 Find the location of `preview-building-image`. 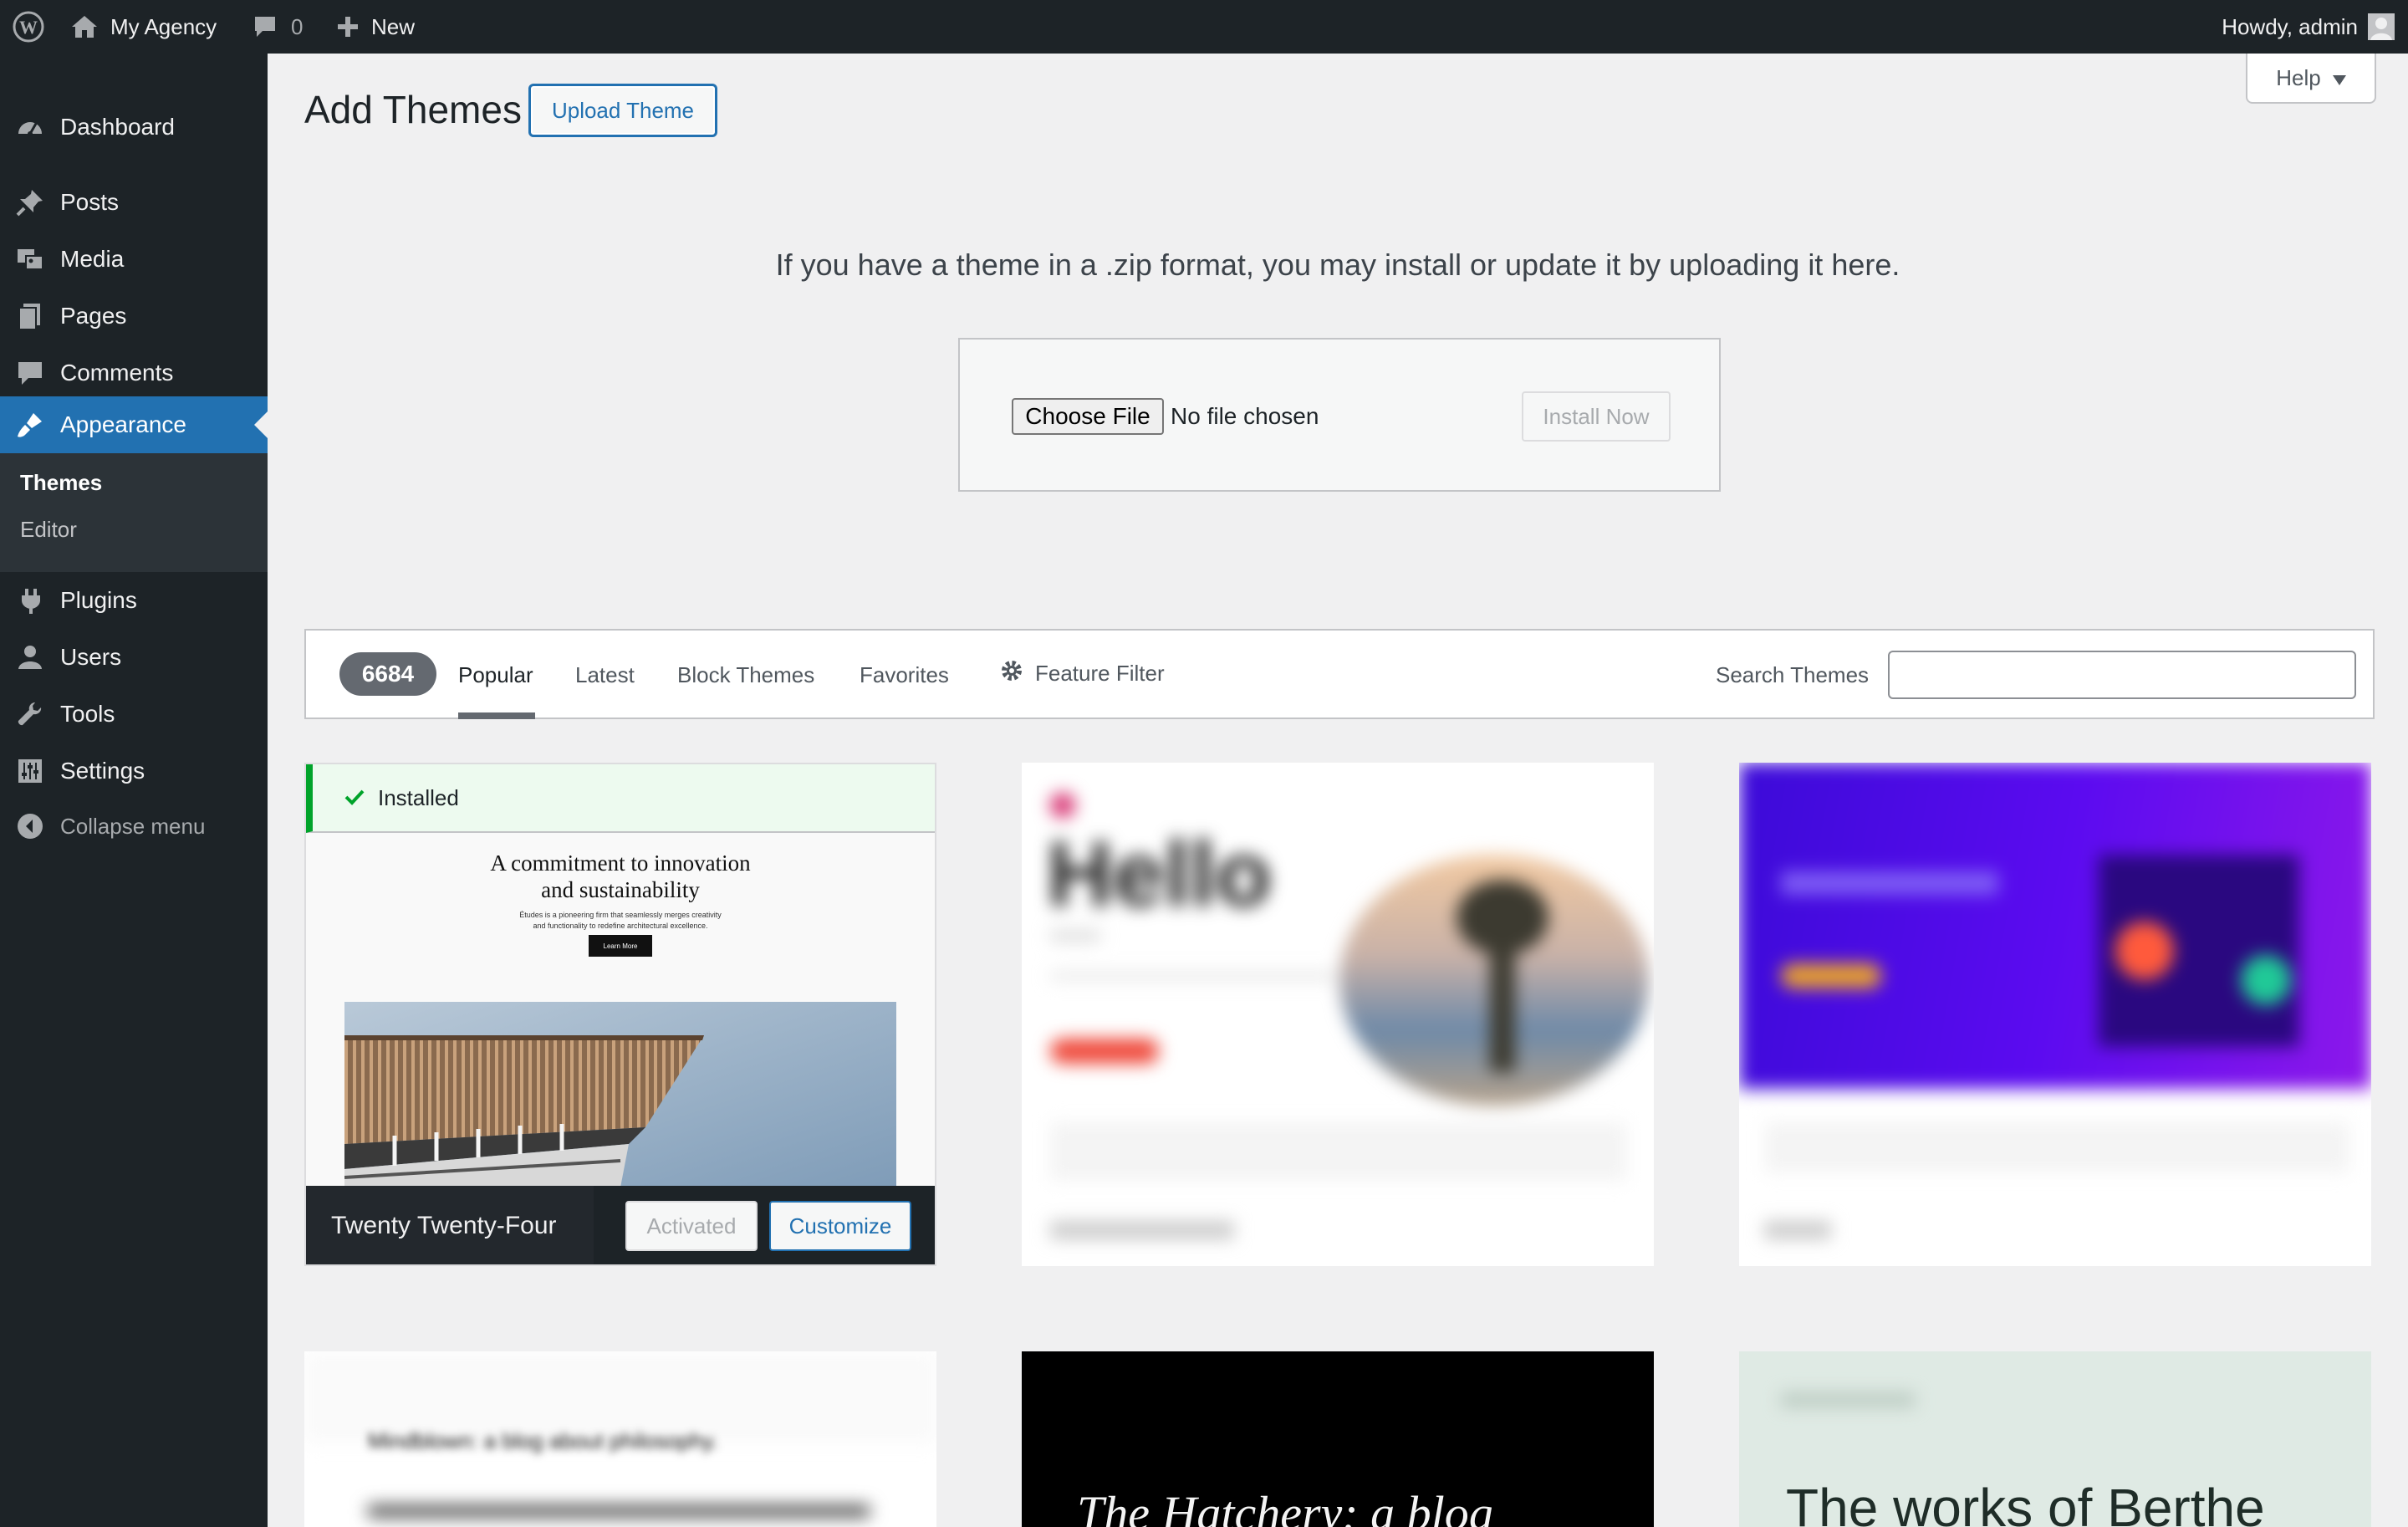

preview-building-image is located at coordinates (620, 1095).